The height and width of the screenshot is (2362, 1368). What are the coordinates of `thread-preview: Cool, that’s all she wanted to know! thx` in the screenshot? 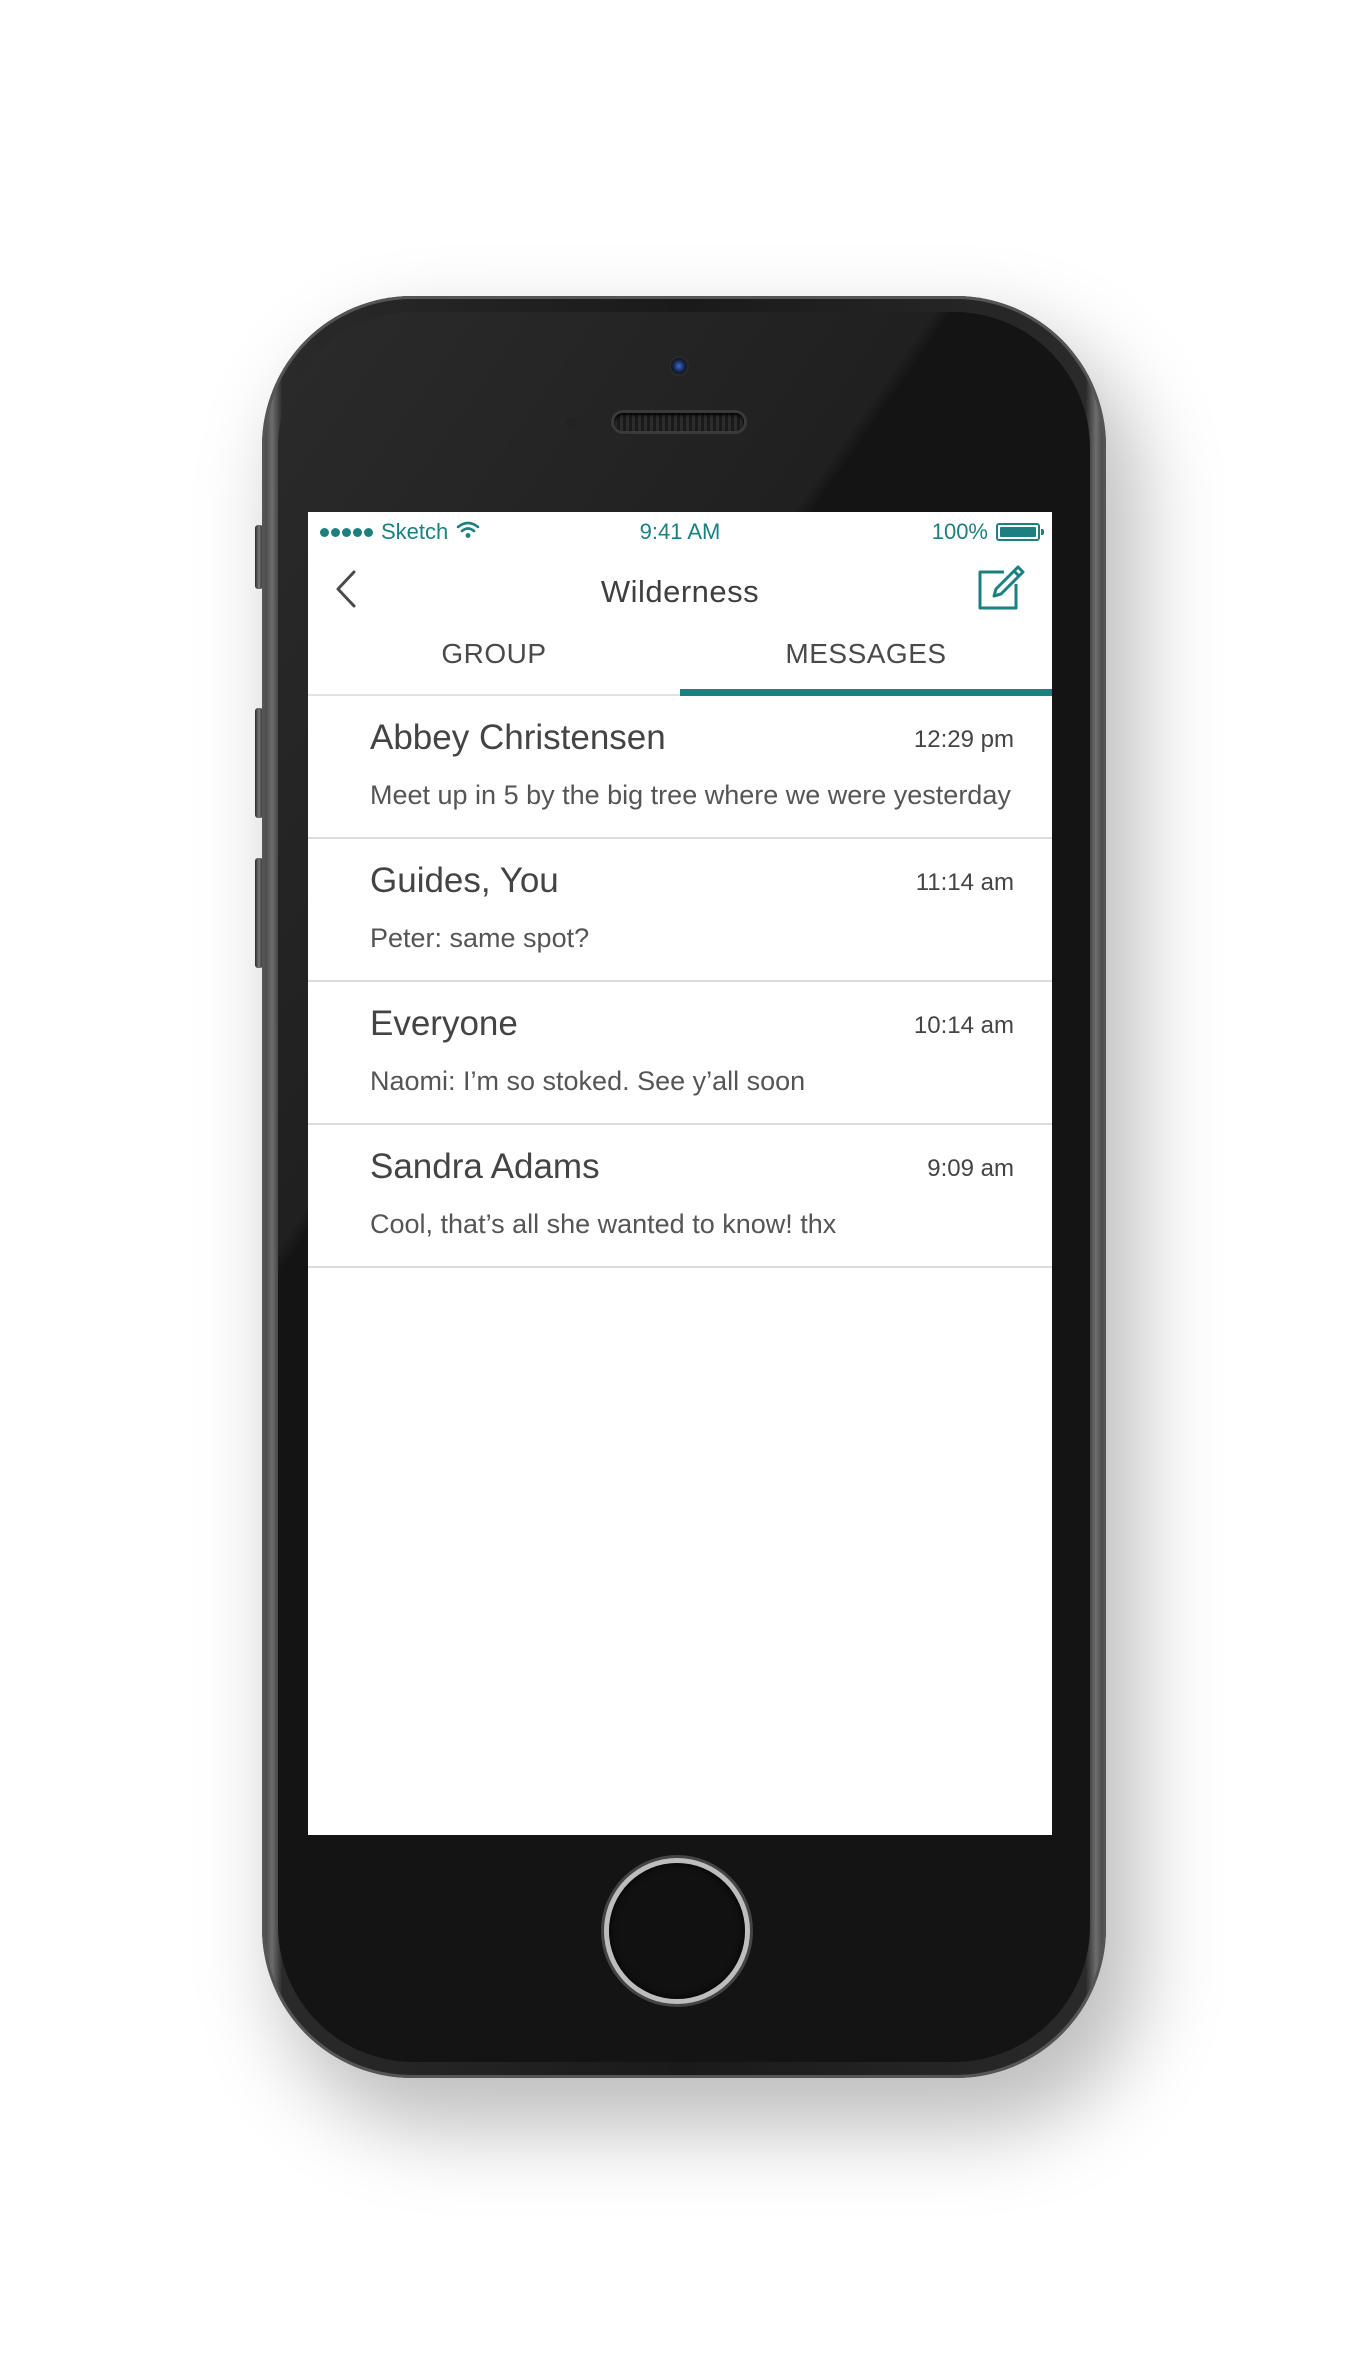 It's located at (603, 1224).